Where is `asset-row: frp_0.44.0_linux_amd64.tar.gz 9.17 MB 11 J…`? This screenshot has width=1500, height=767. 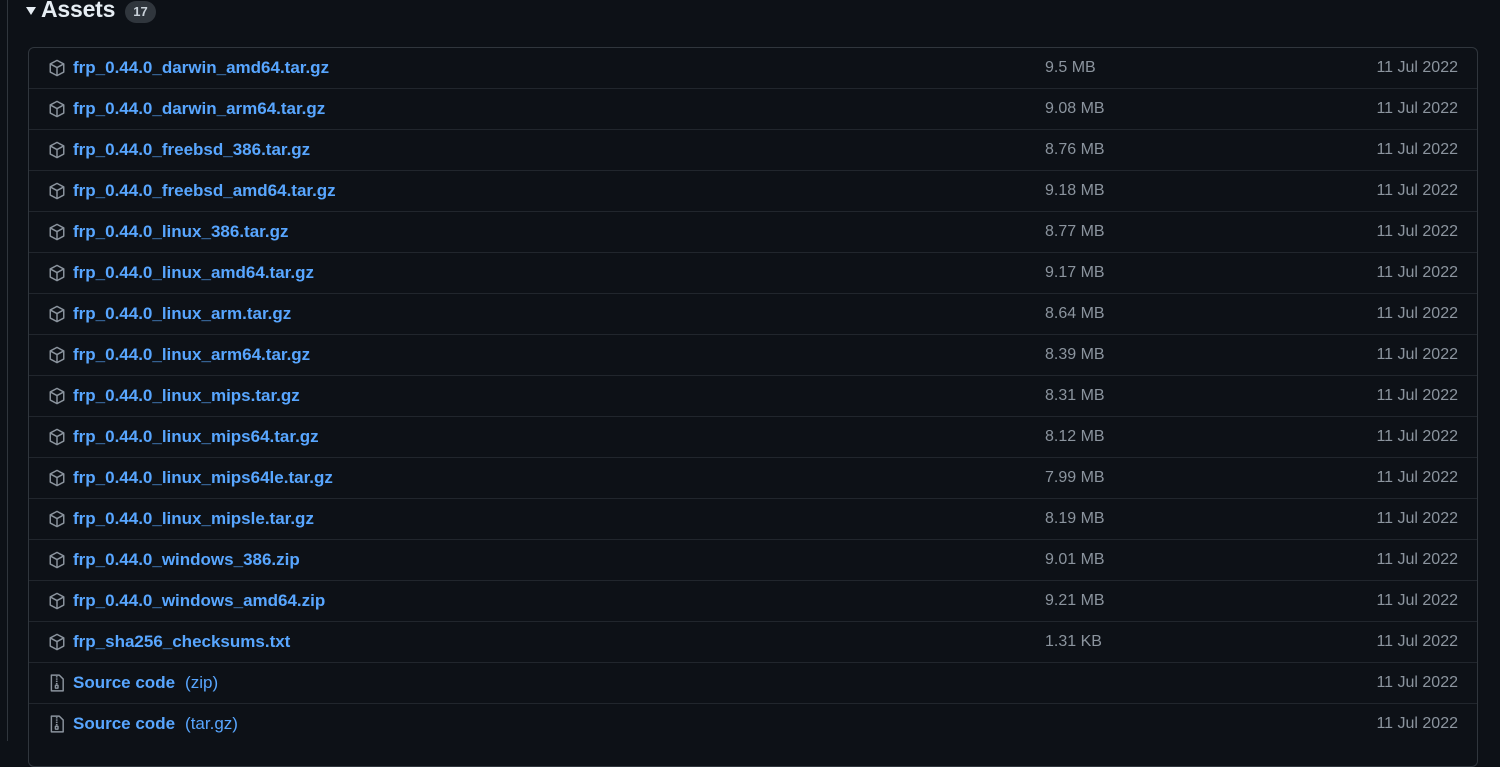 asset-row: frp_0.44.0_linux_amd64.tar.gz 9.17 MB 11 J… is located at coordinates (753, 272).